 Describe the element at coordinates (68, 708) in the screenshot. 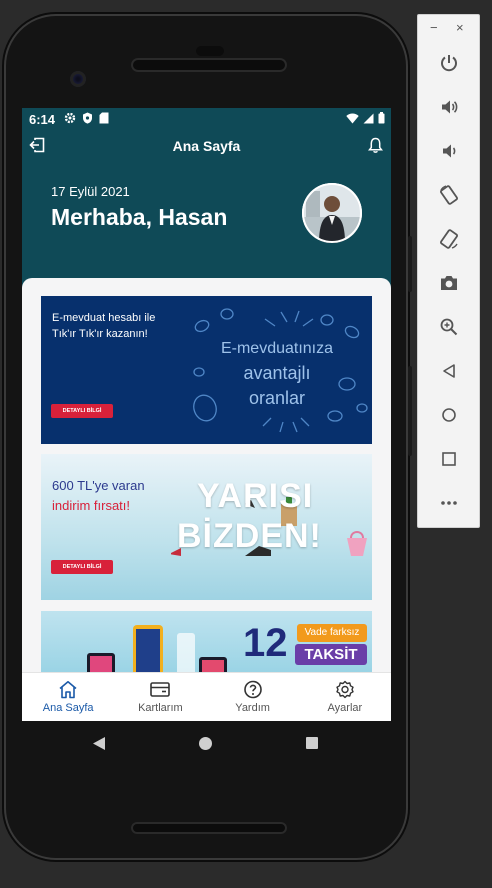

I see `nav-label: Ana Sayfa` at that location.